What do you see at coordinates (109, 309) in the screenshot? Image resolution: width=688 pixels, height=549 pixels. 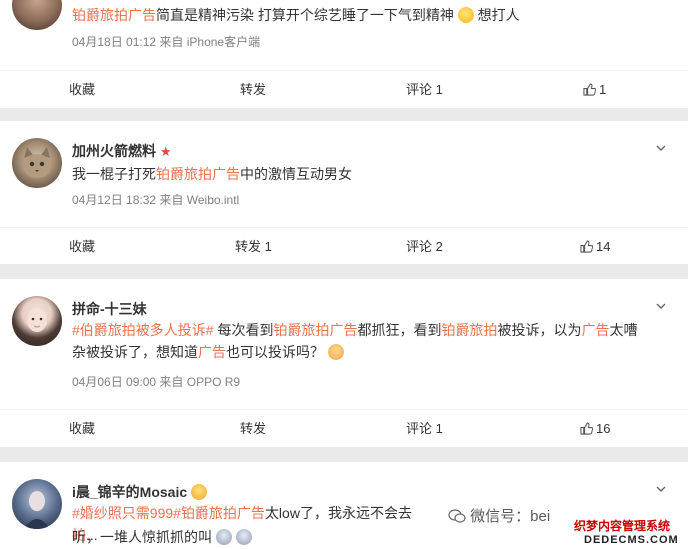 I see `username: 拼命-十三妹` at bounding box center [109, 309].